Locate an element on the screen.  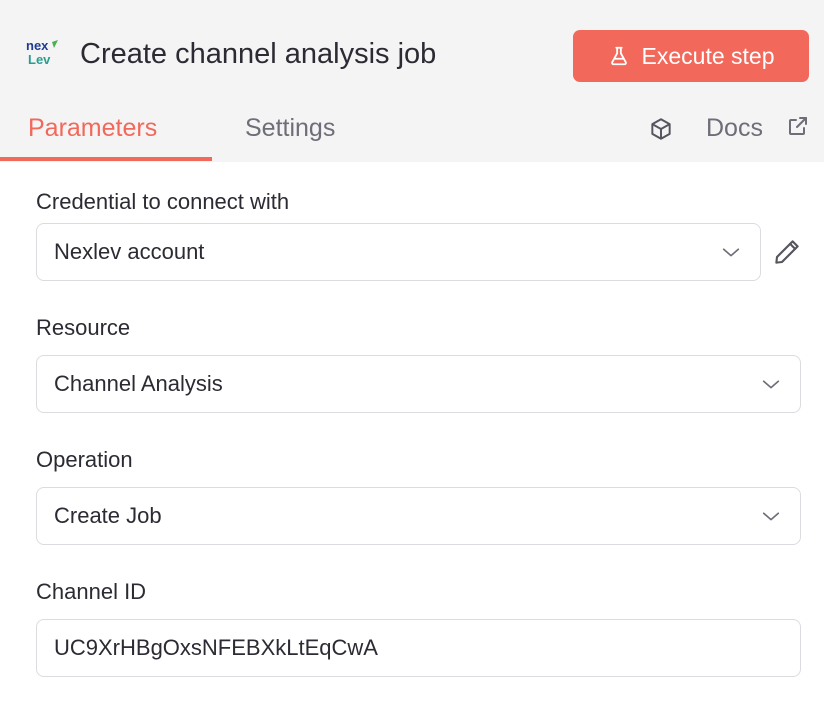
resource-select: Channel Analysis is located at coordinates (418, 384).